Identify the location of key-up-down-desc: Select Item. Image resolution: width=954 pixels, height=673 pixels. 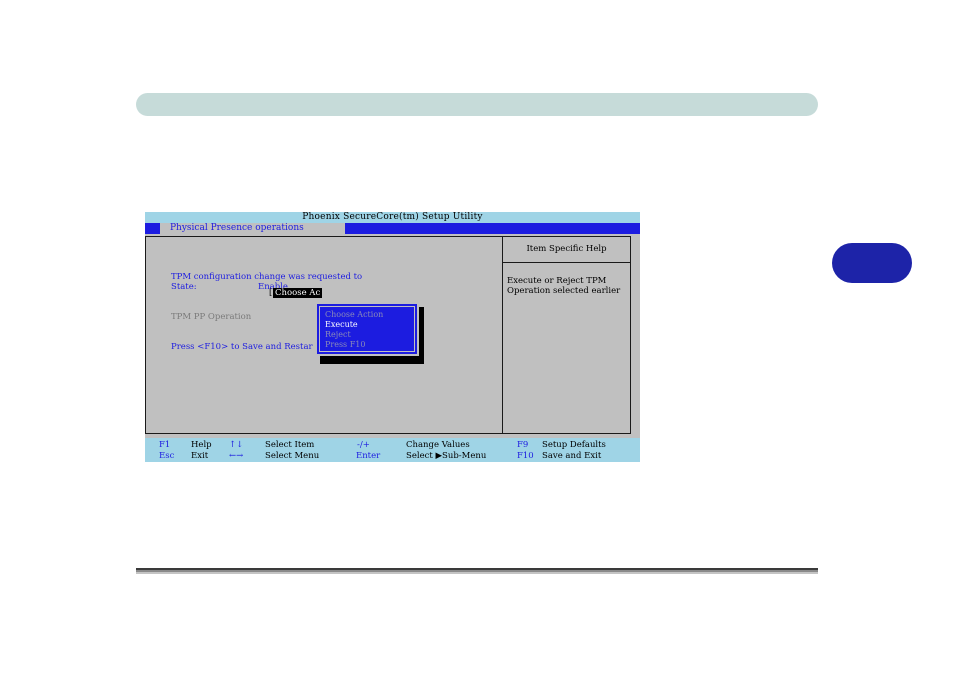
(290, 445).